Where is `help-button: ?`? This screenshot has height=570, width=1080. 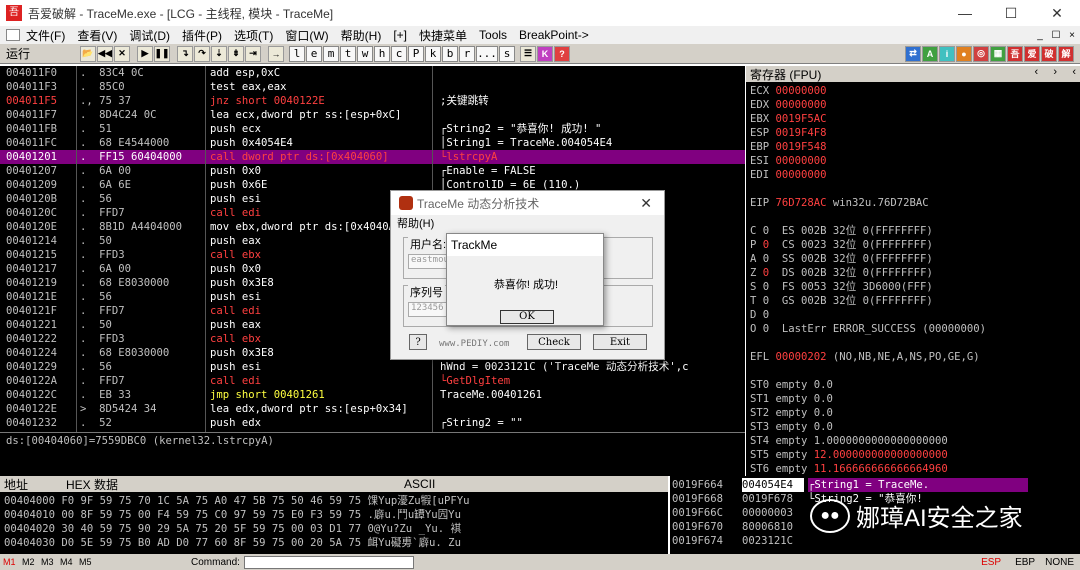 help-button: ? is located at coordinates (418, 342).